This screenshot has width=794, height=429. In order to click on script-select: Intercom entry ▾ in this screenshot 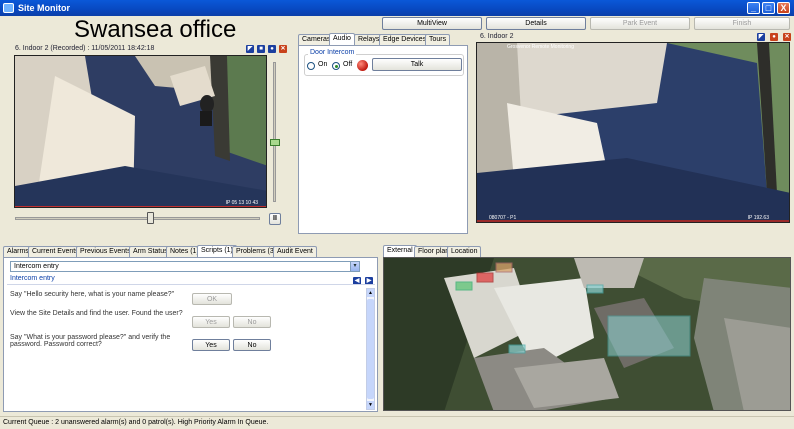, I will do `click(185, 266)`.